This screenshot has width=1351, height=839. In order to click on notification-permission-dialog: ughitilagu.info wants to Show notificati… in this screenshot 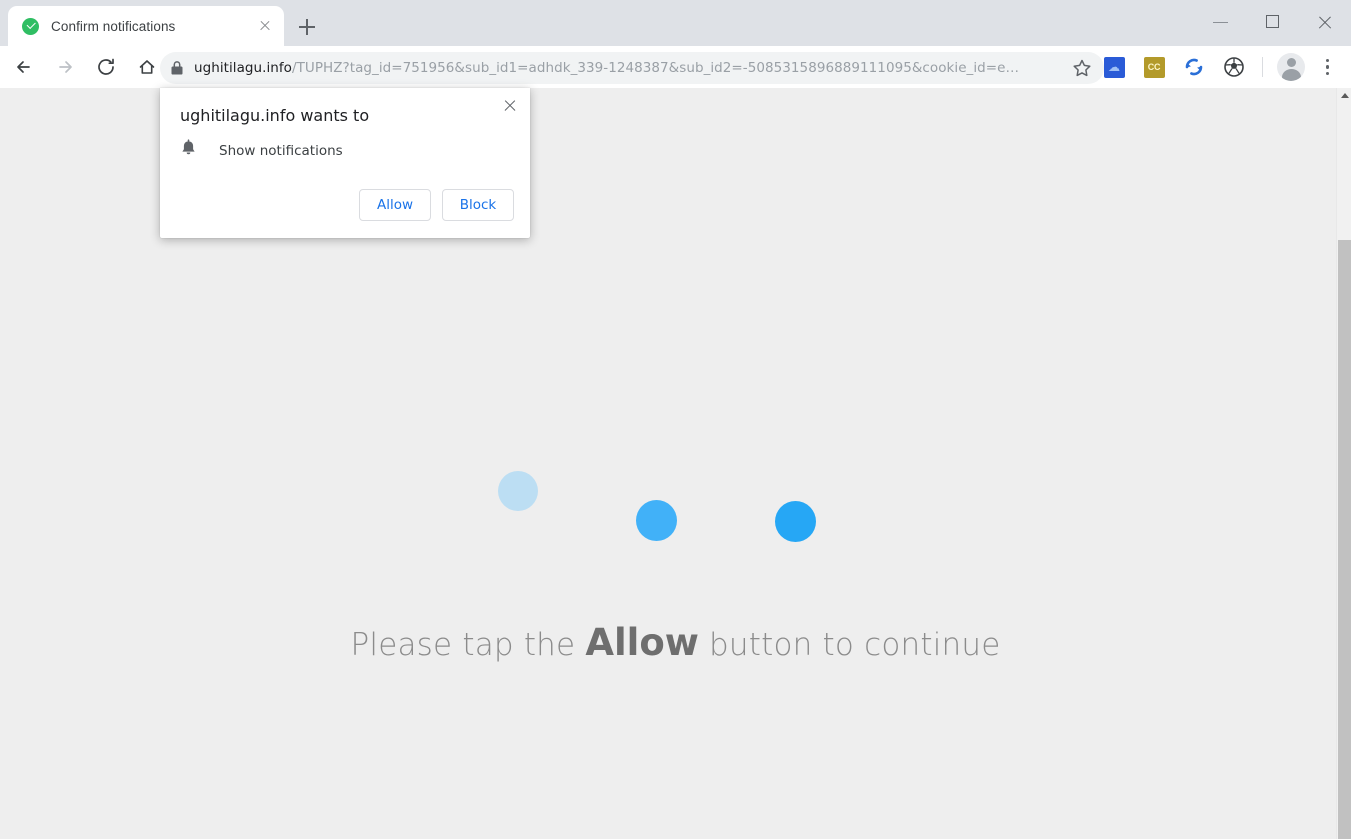, I will do `click(345, 163)`.